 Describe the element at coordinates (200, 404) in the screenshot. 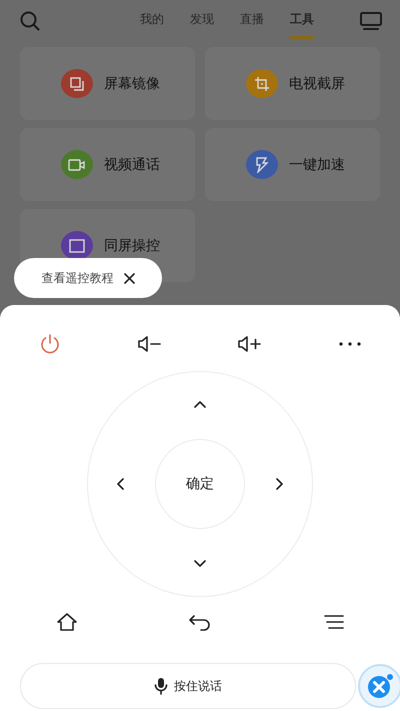

I see `chevron-up-icon` at that location.